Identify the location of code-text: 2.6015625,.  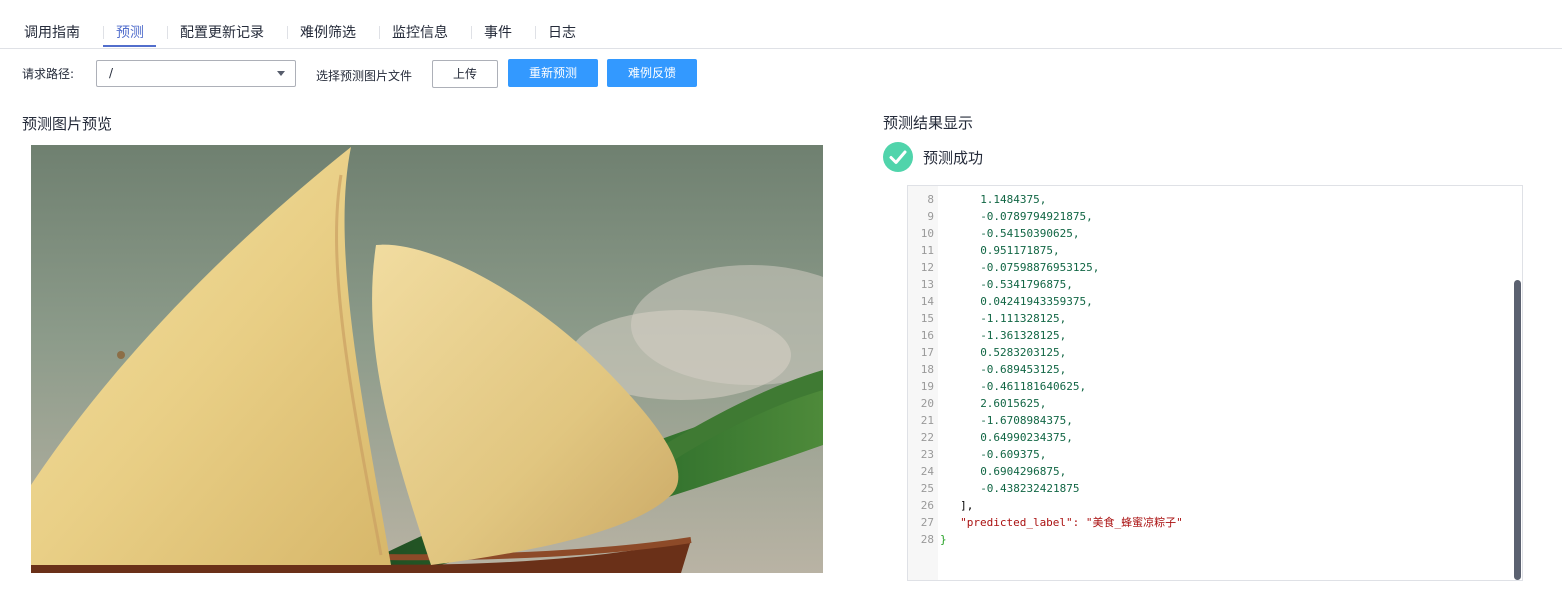
(1013, 403).